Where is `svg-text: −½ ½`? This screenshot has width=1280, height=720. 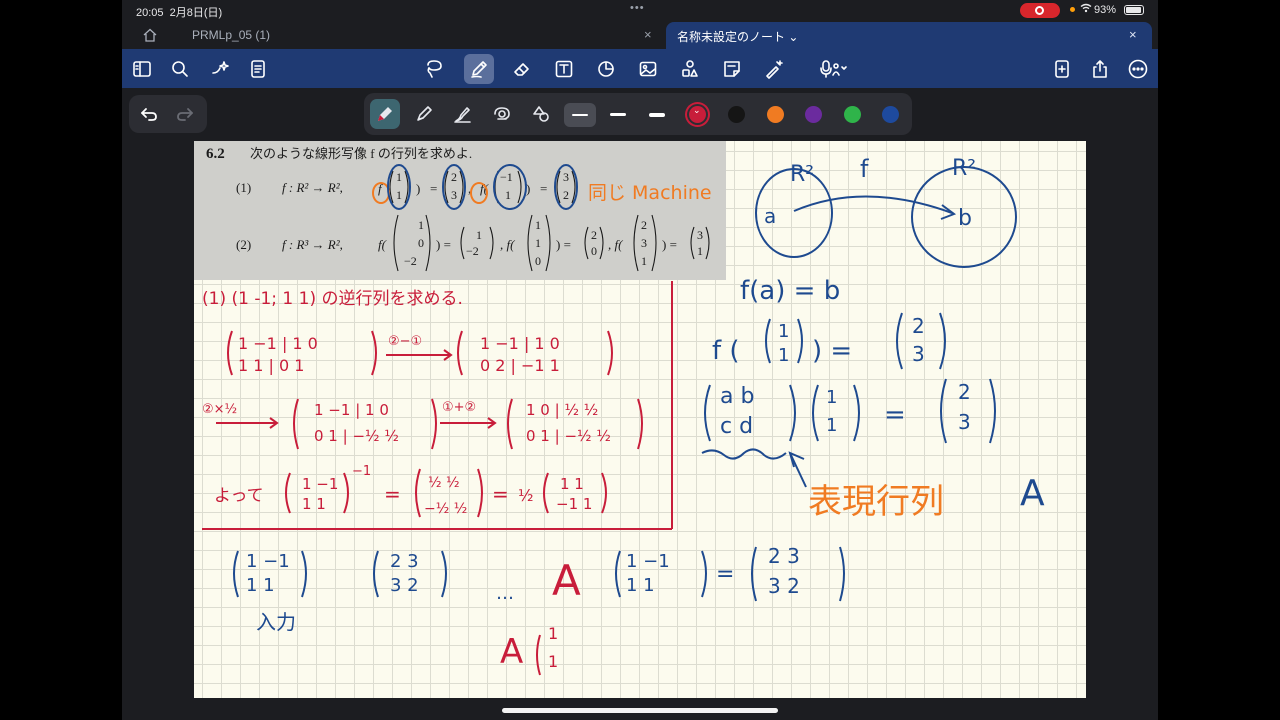
svg-text: −½ ½ is located at coordinates (445, 509).